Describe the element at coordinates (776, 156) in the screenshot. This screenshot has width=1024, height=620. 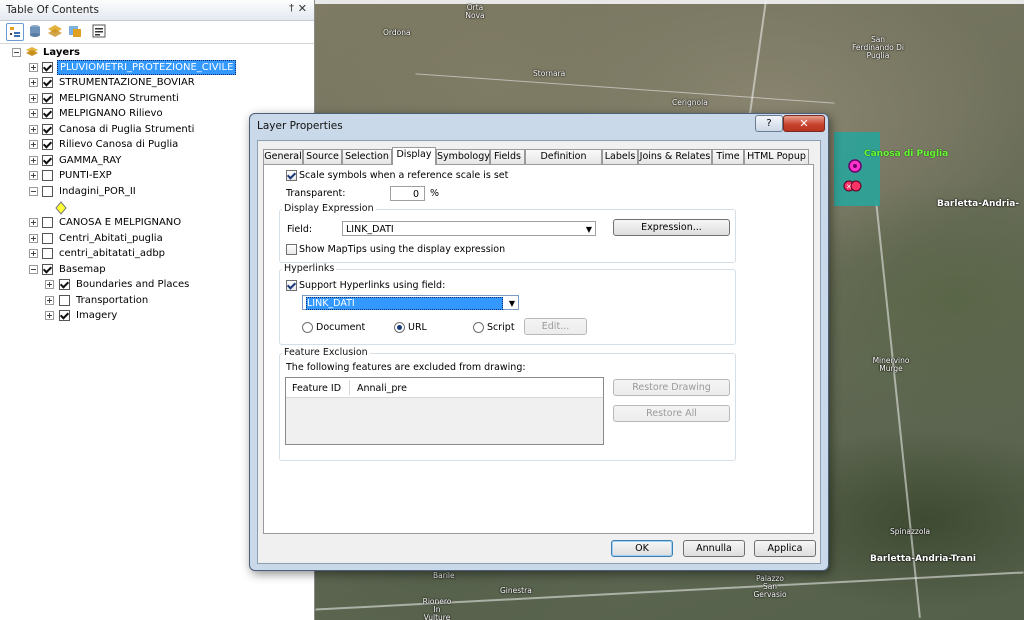
I see `tab-html-popup: HTML Popup` at that location.